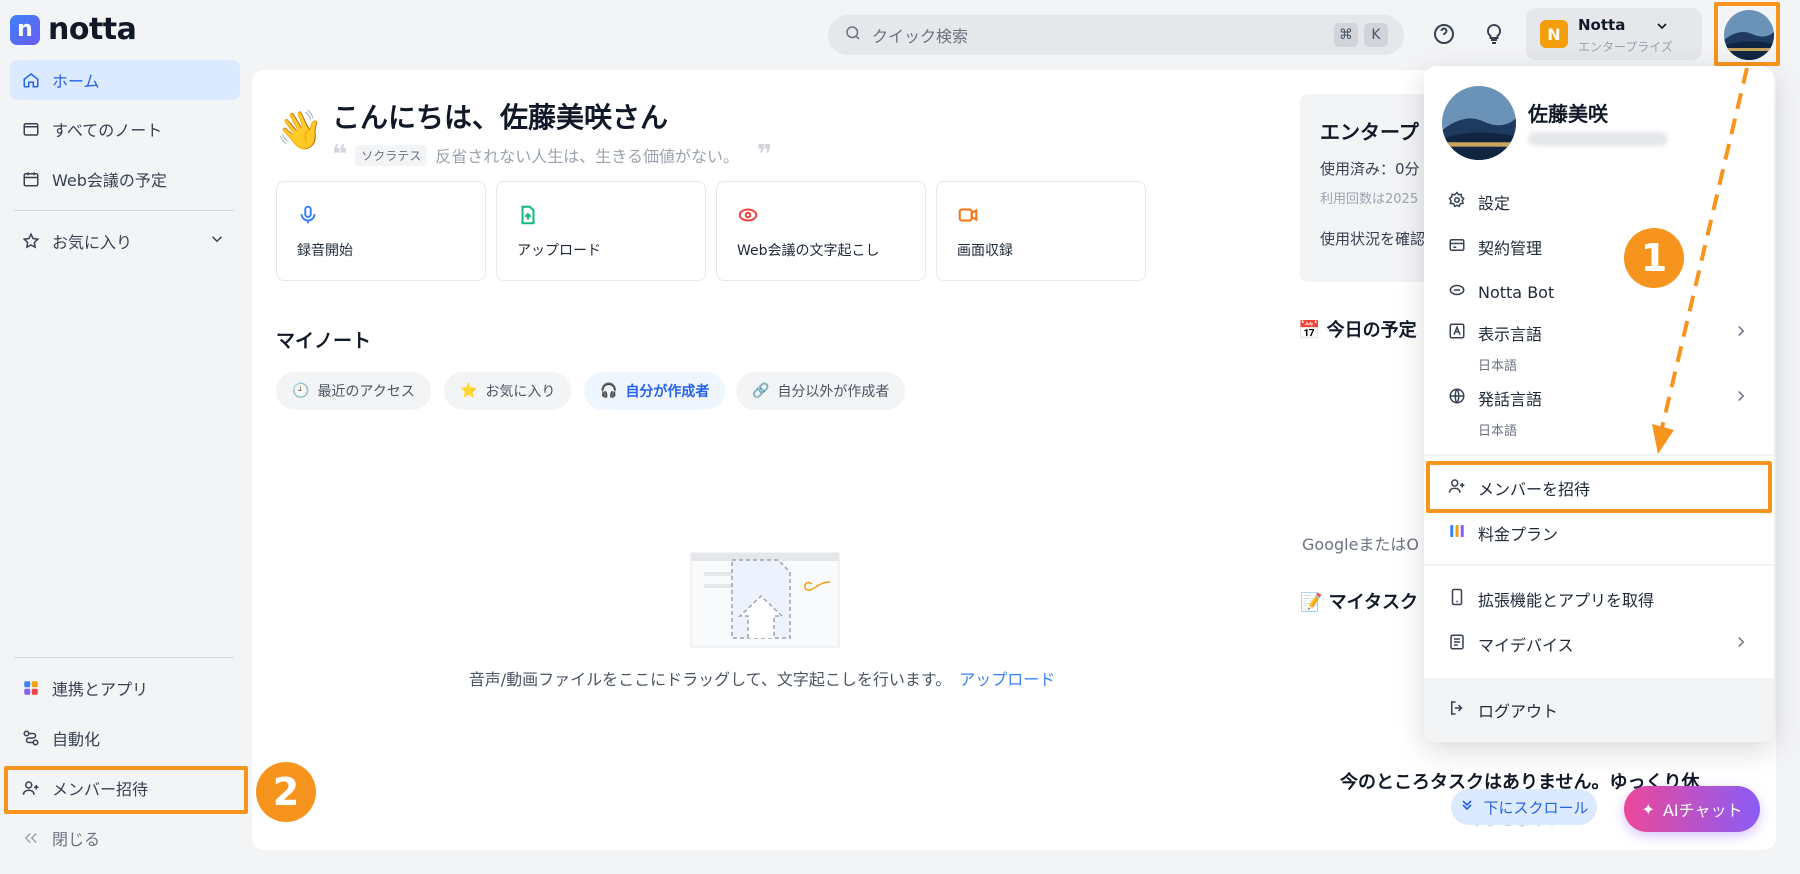  Describe the element at coordinates (853, 35) in the screenshot. I see `search-icon` at that location.